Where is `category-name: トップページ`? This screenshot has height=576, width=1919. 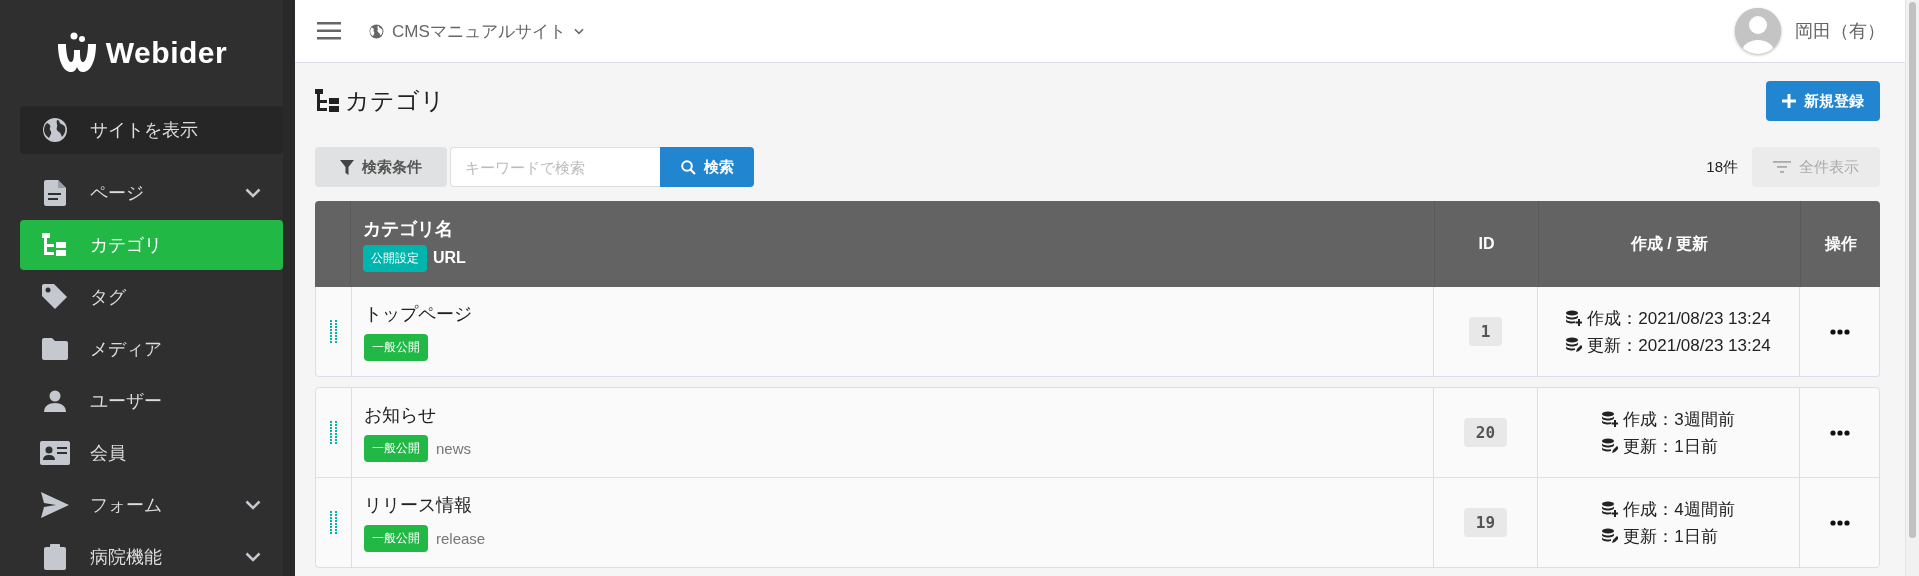 category-name: トップページ is located at coordinates (418, 314).